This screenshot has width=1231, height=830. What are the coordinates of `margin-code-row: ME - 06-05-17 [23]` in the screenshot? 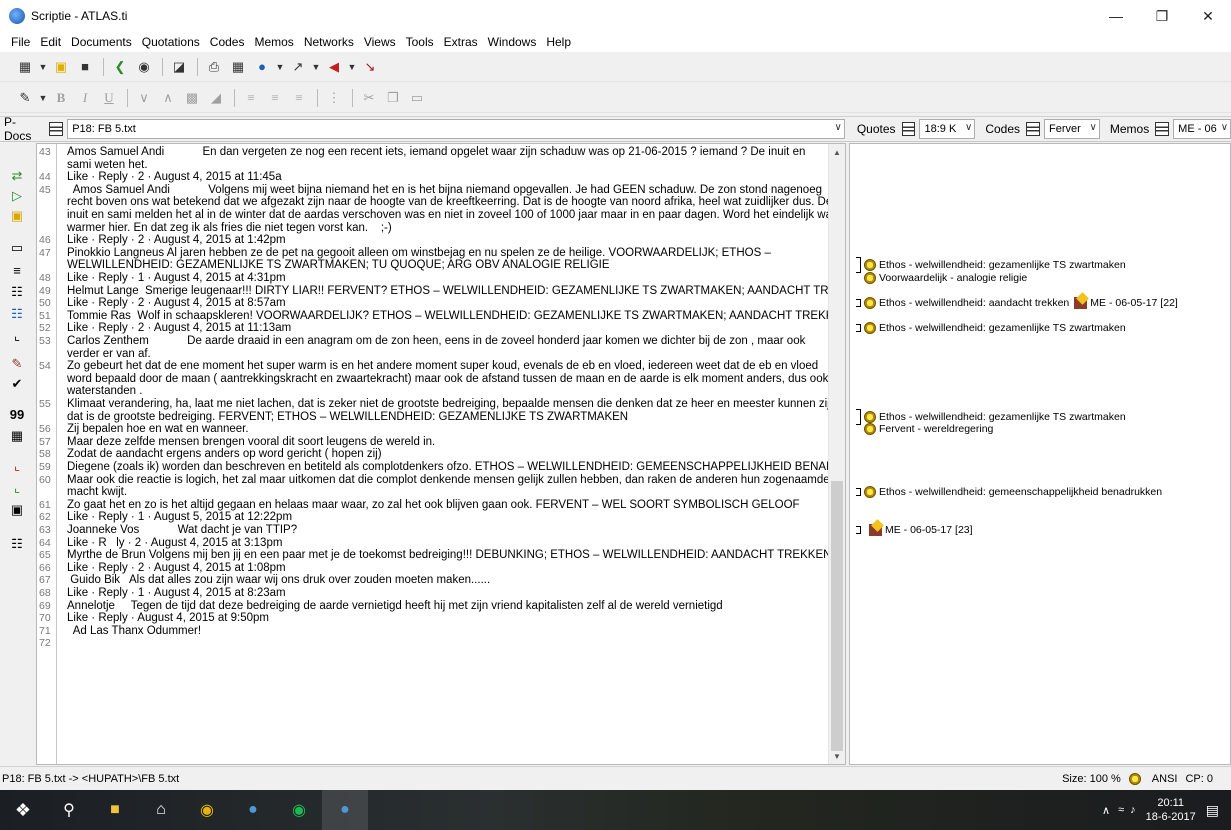 It's located at (914, 530).